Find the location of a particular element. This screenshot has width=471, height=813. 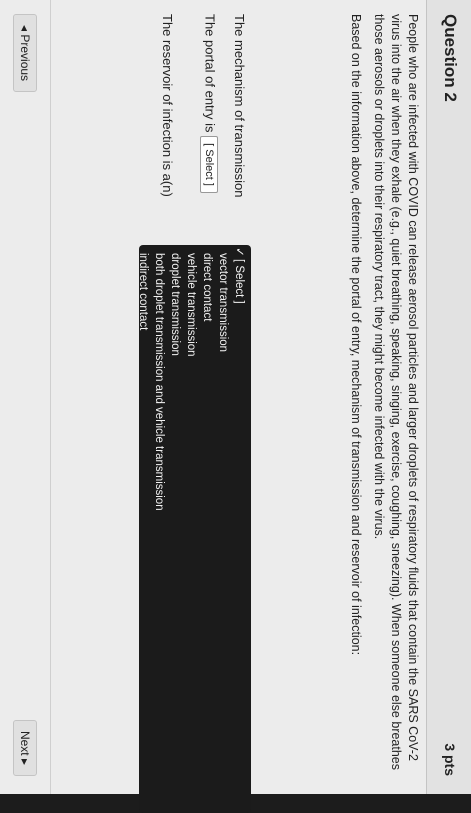

points-label: 3 pts is located at coordinates (450, 759).